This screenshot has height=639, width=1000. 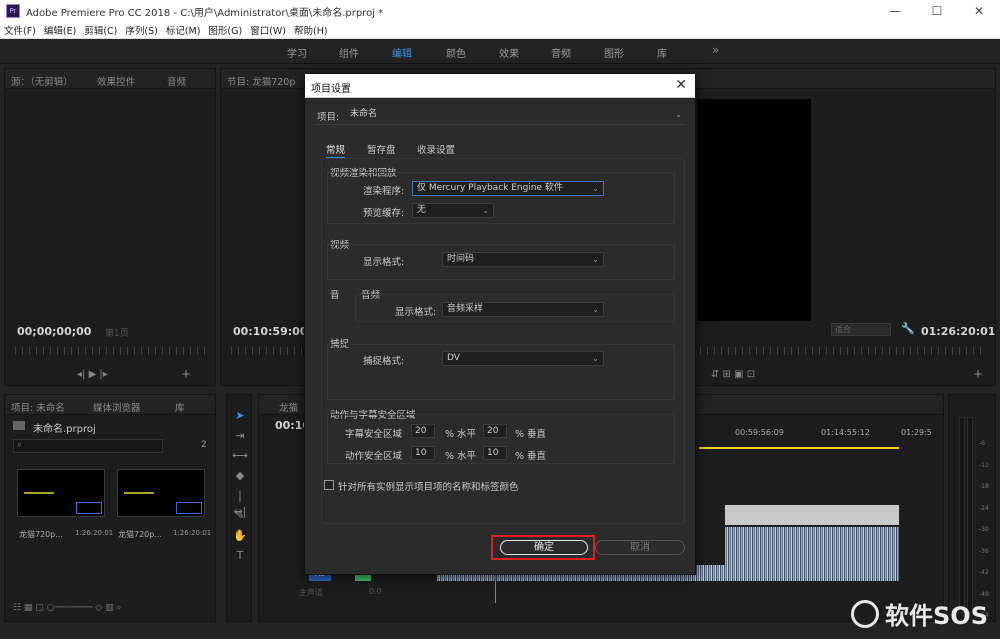 I want to click on preview-cache-select: 无 ⌄, so click(x=453, y=210).